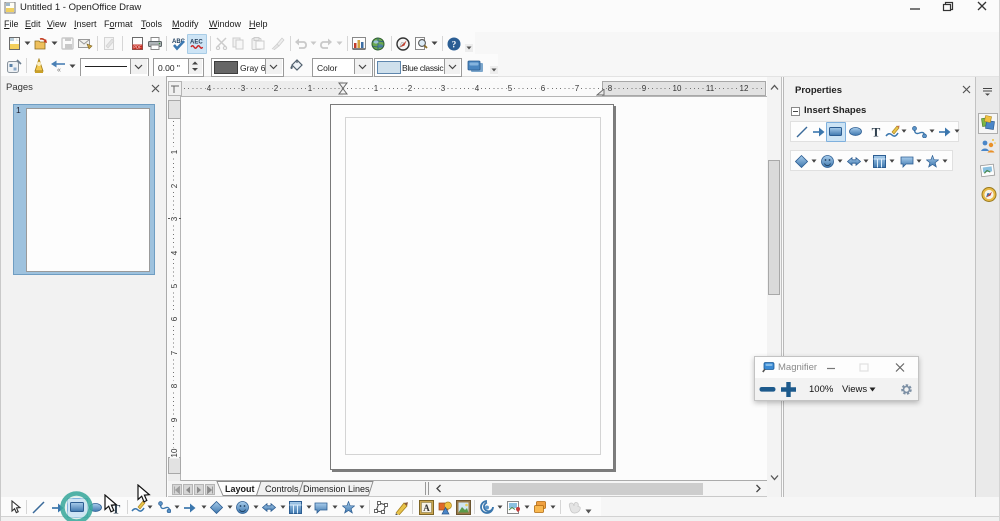 Image resolution: width=1000 pixels, height=521 pixels. Describe the element at coordinates (426, 508) in the screenshot. I see `svg-text: A` at that location.